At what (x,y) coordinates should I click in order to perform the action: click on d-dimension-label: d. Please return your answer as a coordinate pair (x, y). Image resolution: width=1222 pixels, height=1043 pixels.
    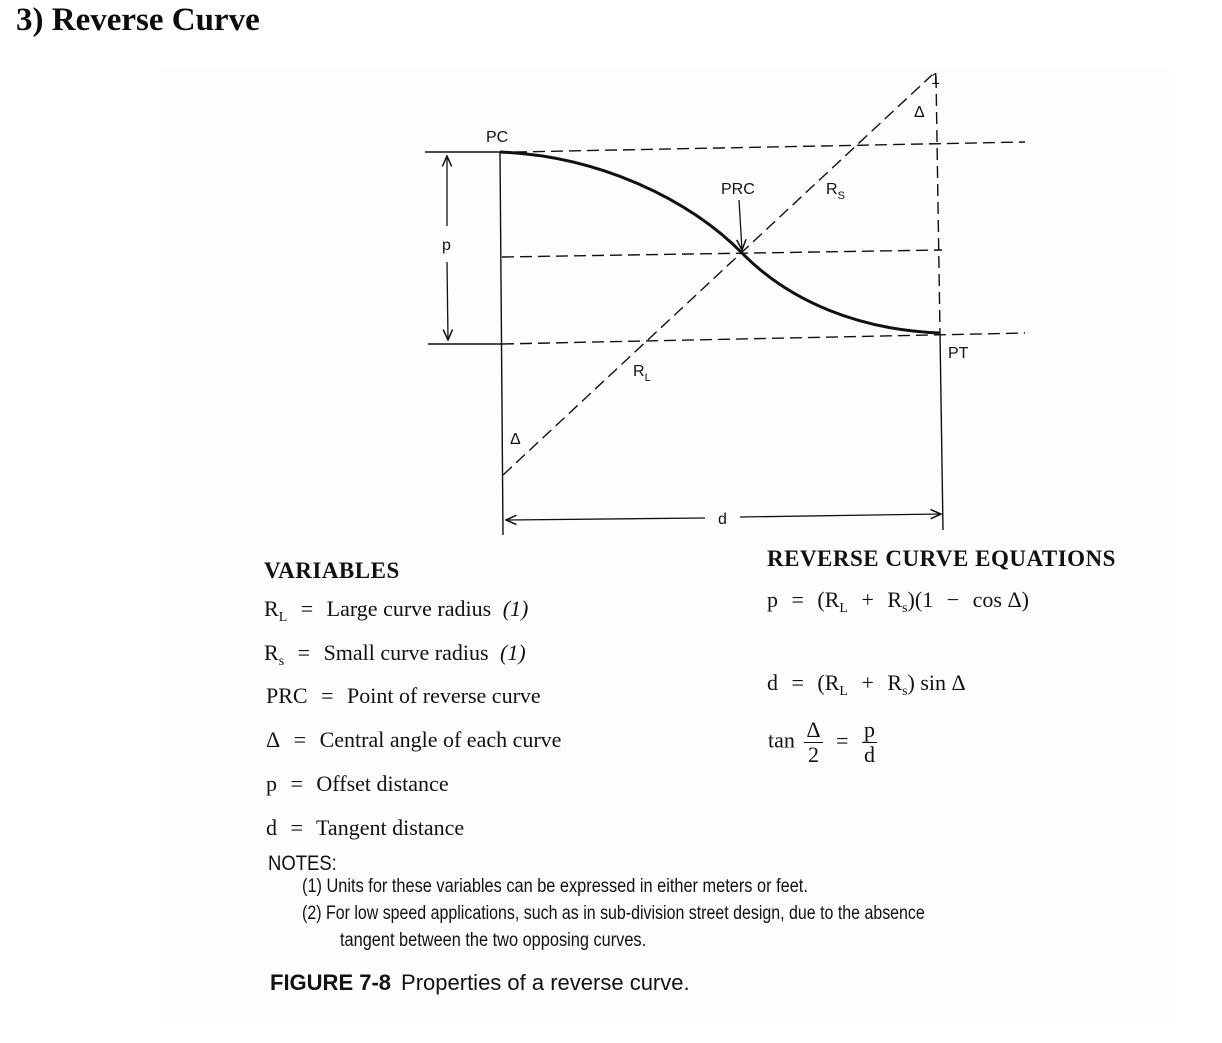
    Looking at the image, I should click on (722, 519).